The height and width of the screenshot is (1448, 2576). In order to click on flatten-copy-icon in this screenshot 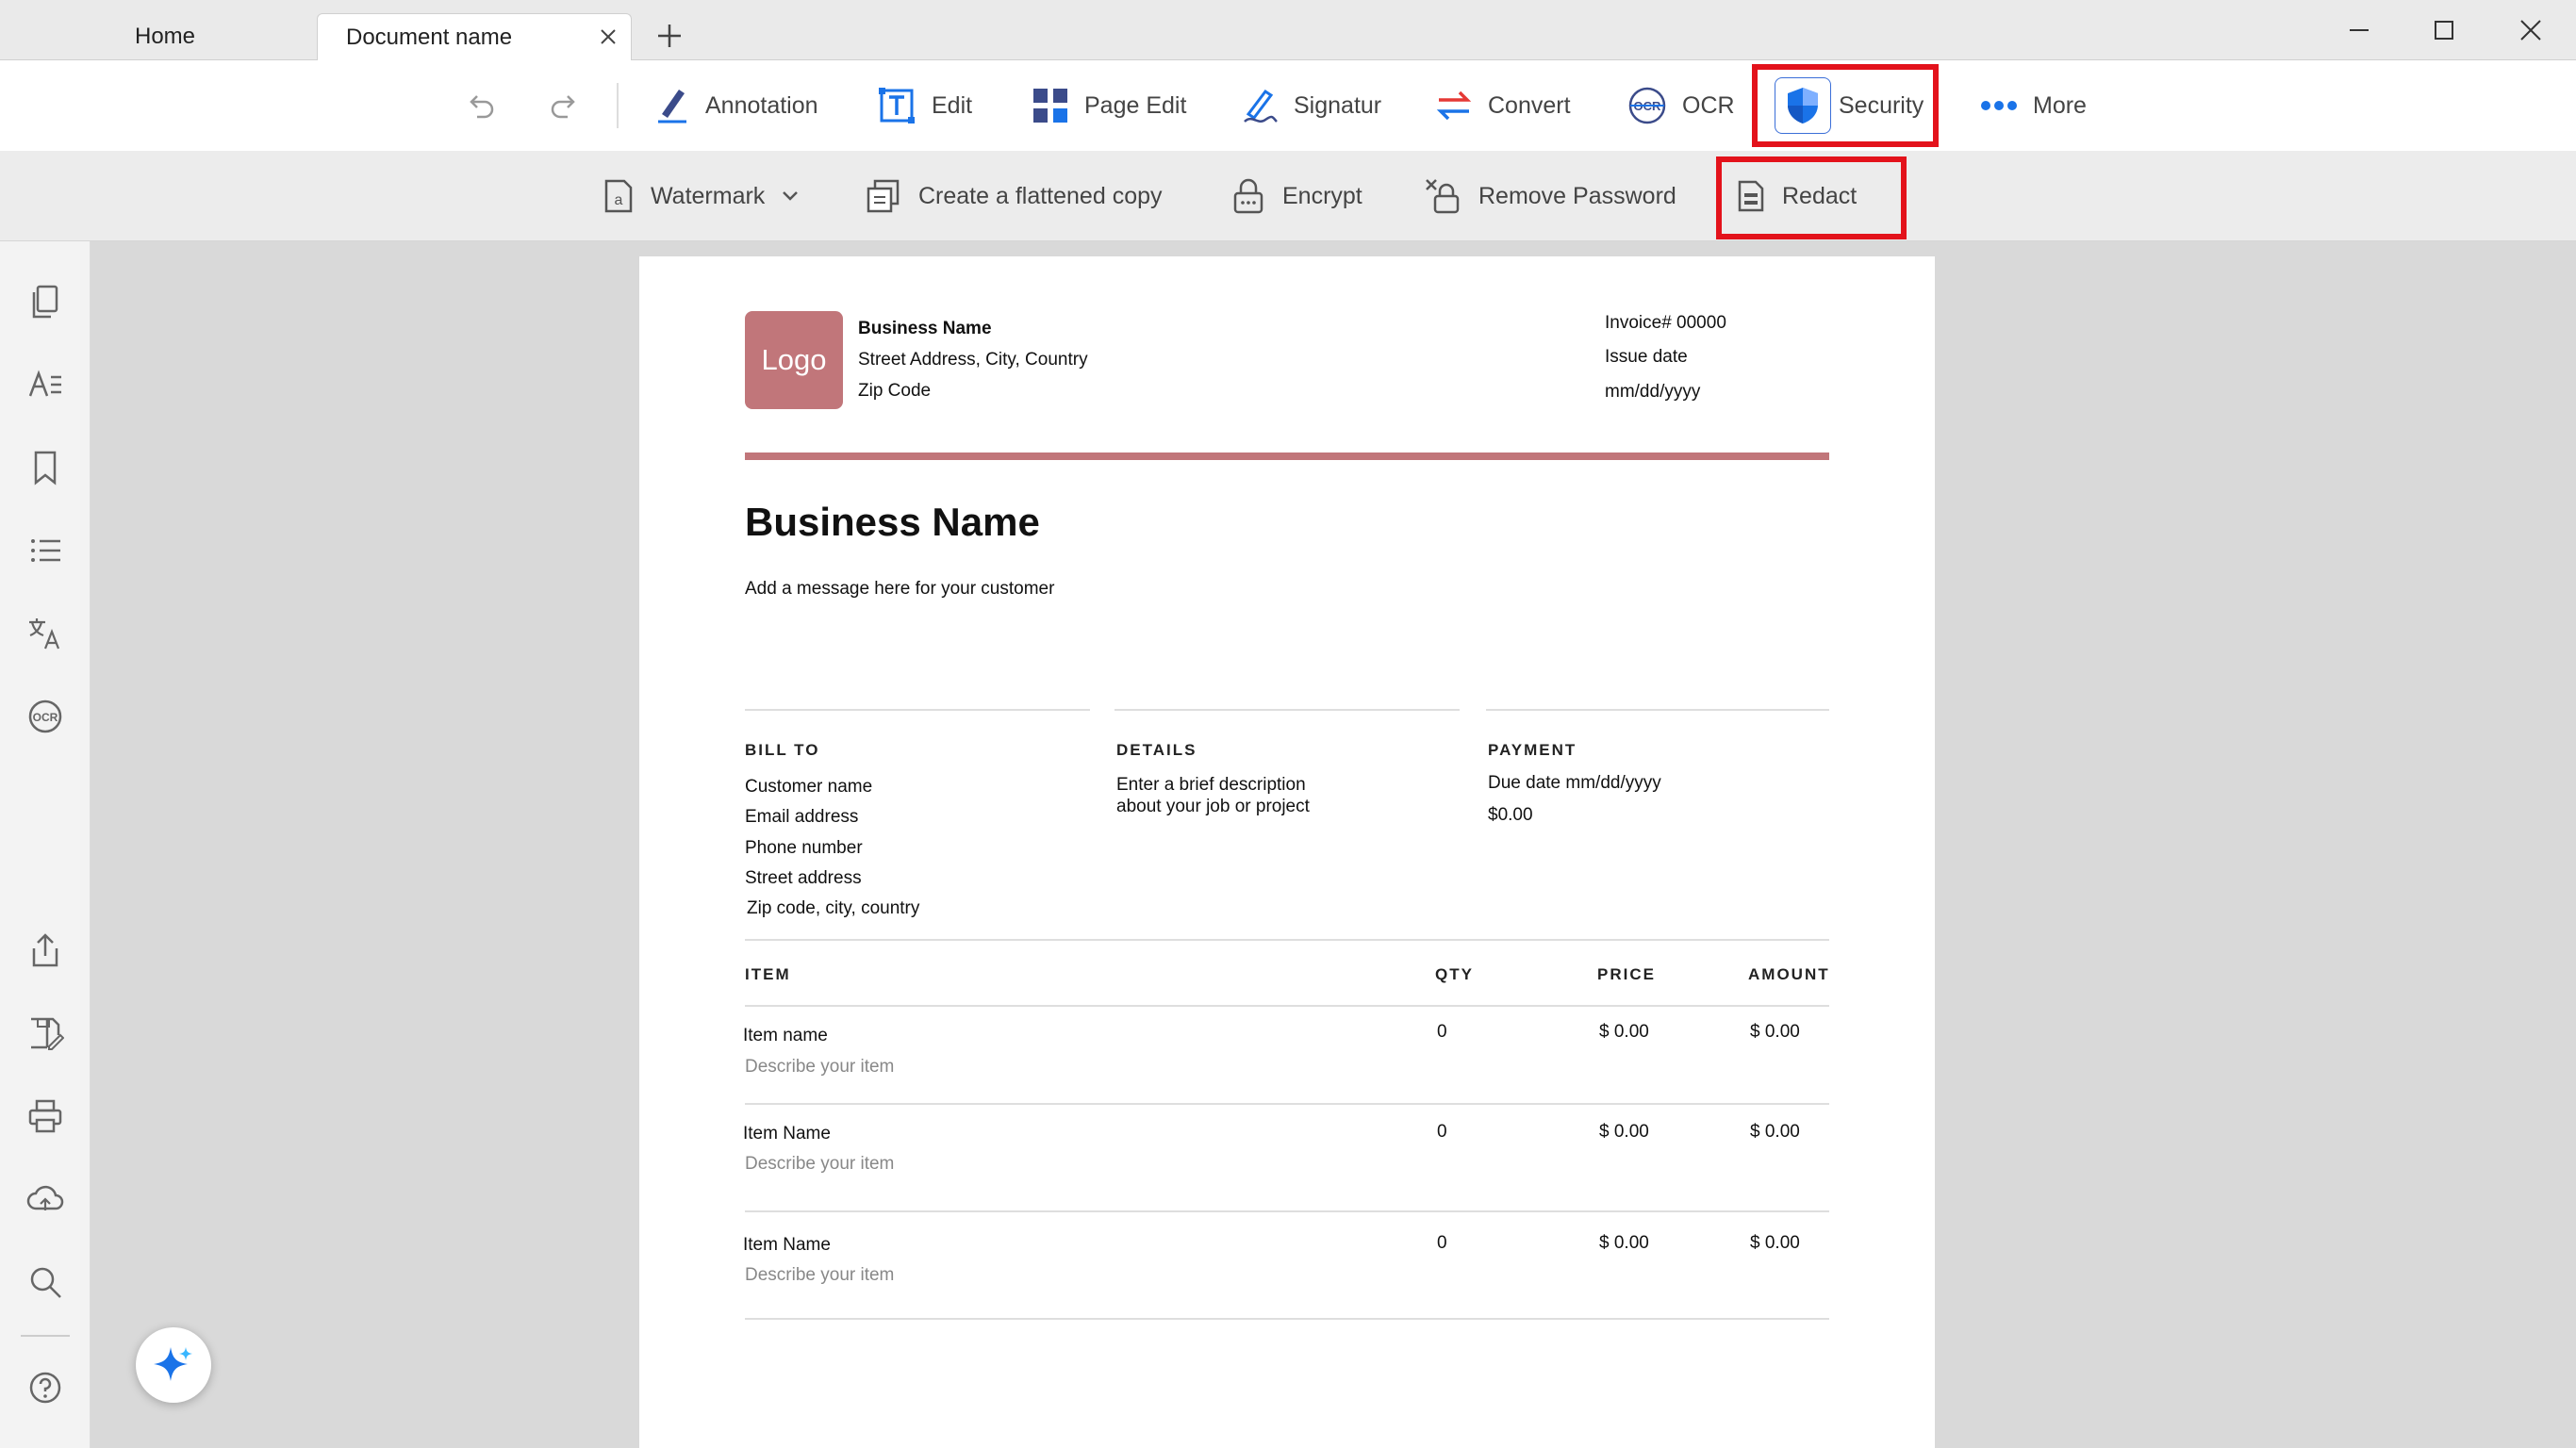, I will do `click(883, 196)`.